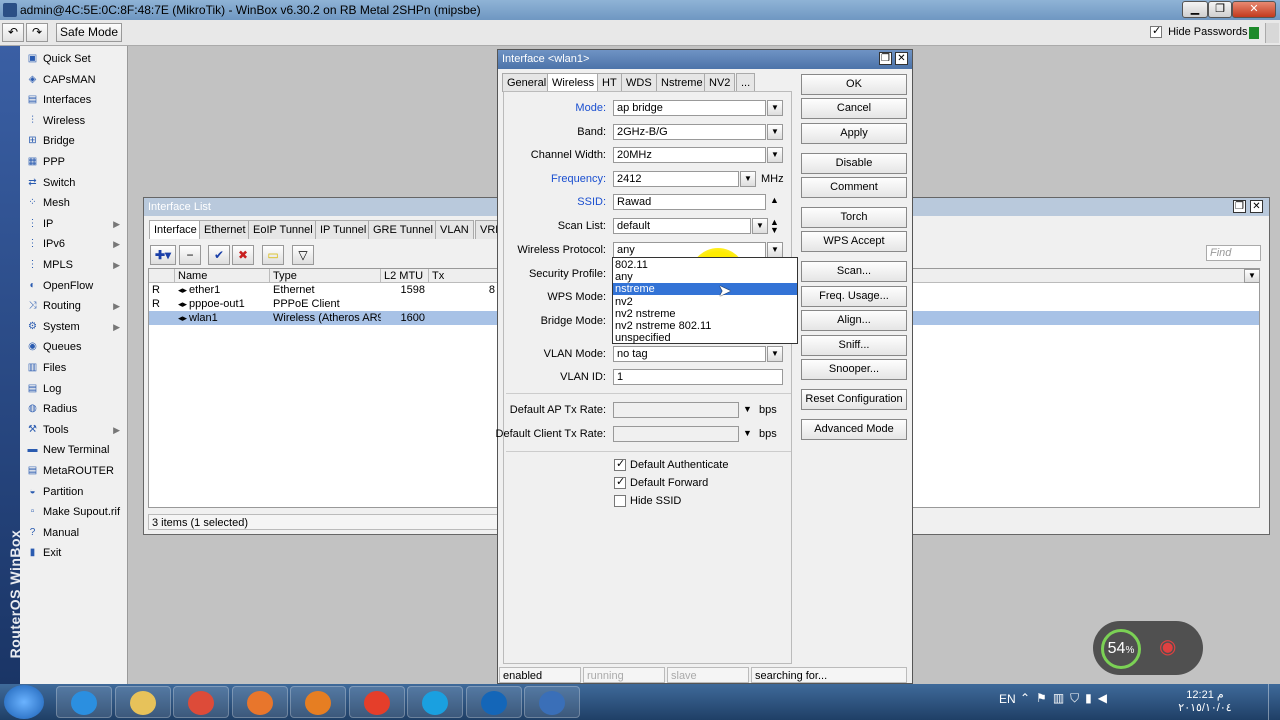 This screenshot has width=1280, height=720. Describe the element at coordinates (1156, 31) in the screenshot. I see `hide-passwords-checkbox` at that location.